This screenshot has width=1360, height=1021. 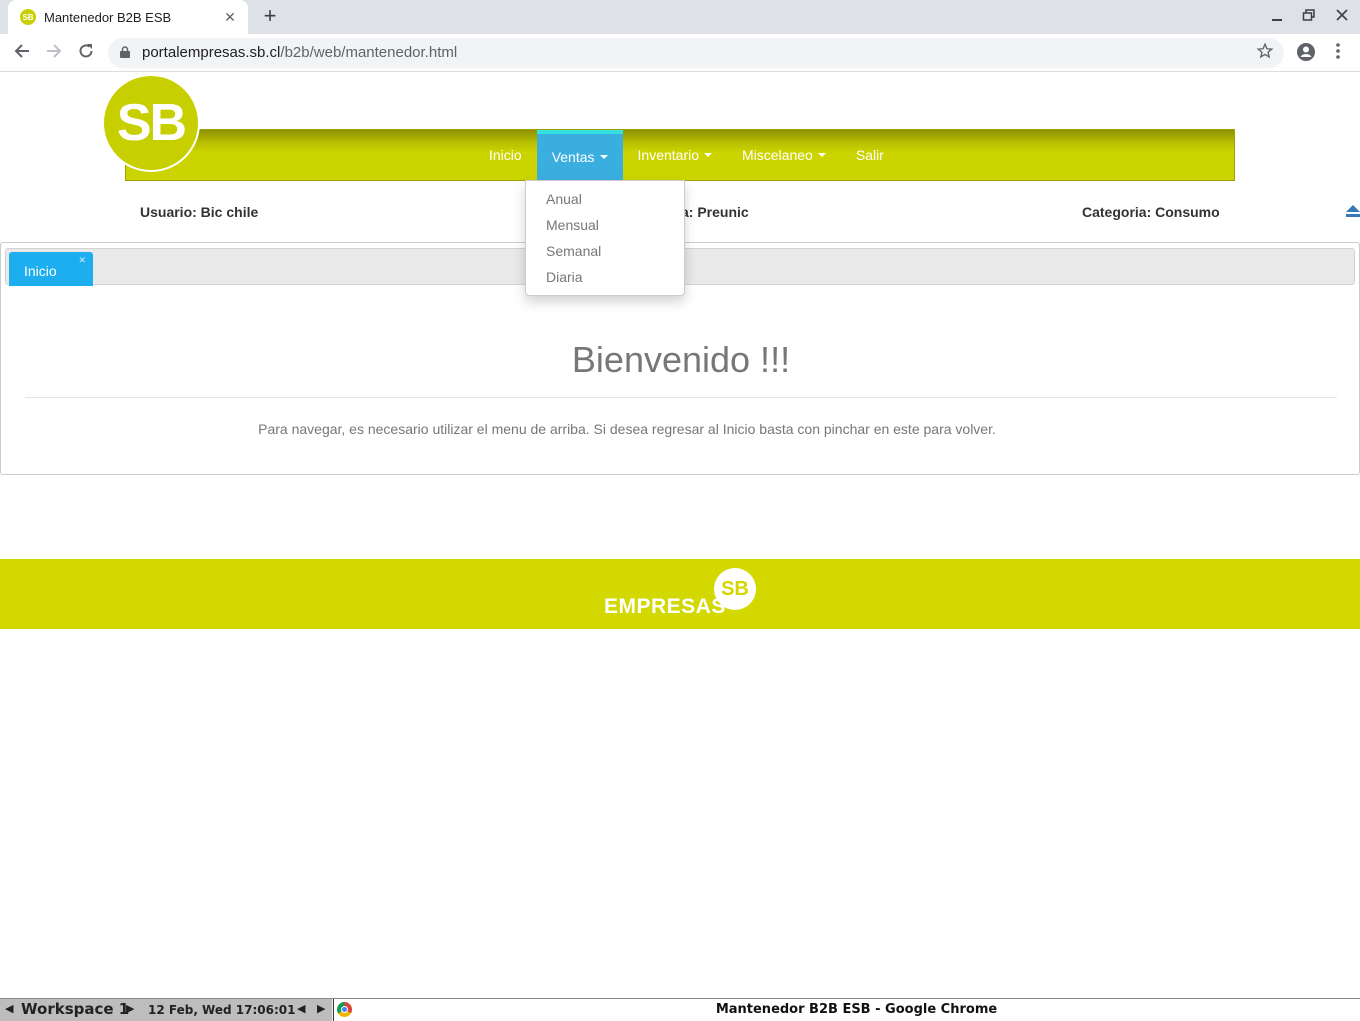 What do you see at coordinates (1306, 53) in the screenshot?
I see `profile-icon` at bounding box center [1306, 53].